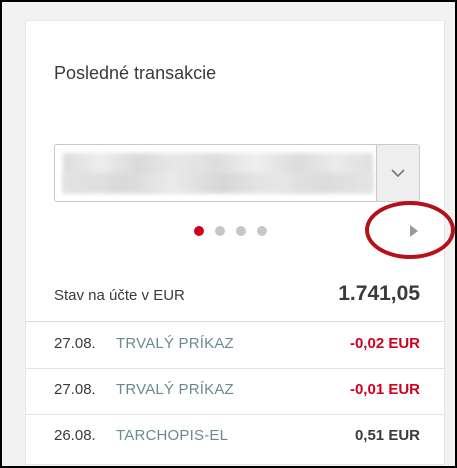  I want to click on balance-row: Stav na účte v EUR 1.741,05, so click(235, 295).